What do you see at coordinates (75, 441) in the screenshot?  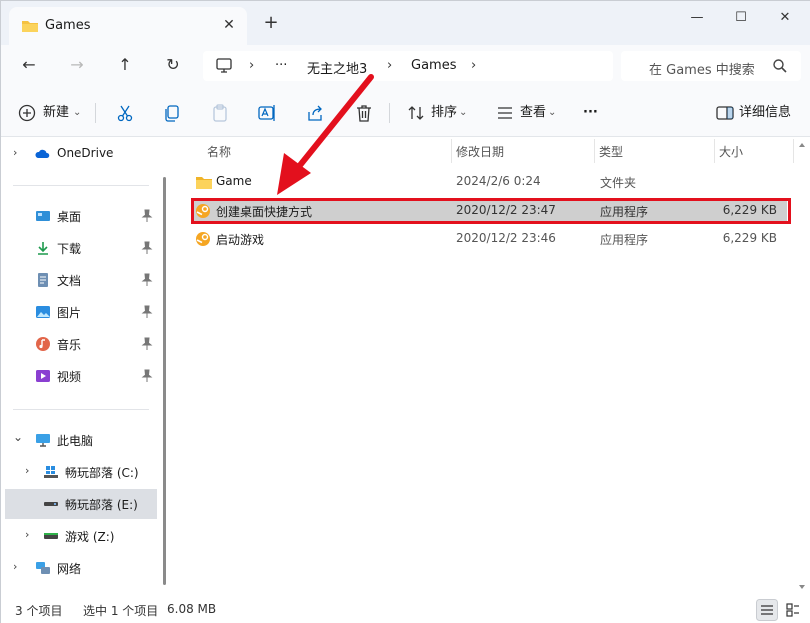 I see `sidebar-item-label: 此电脑` at bounding box center [75, 441].